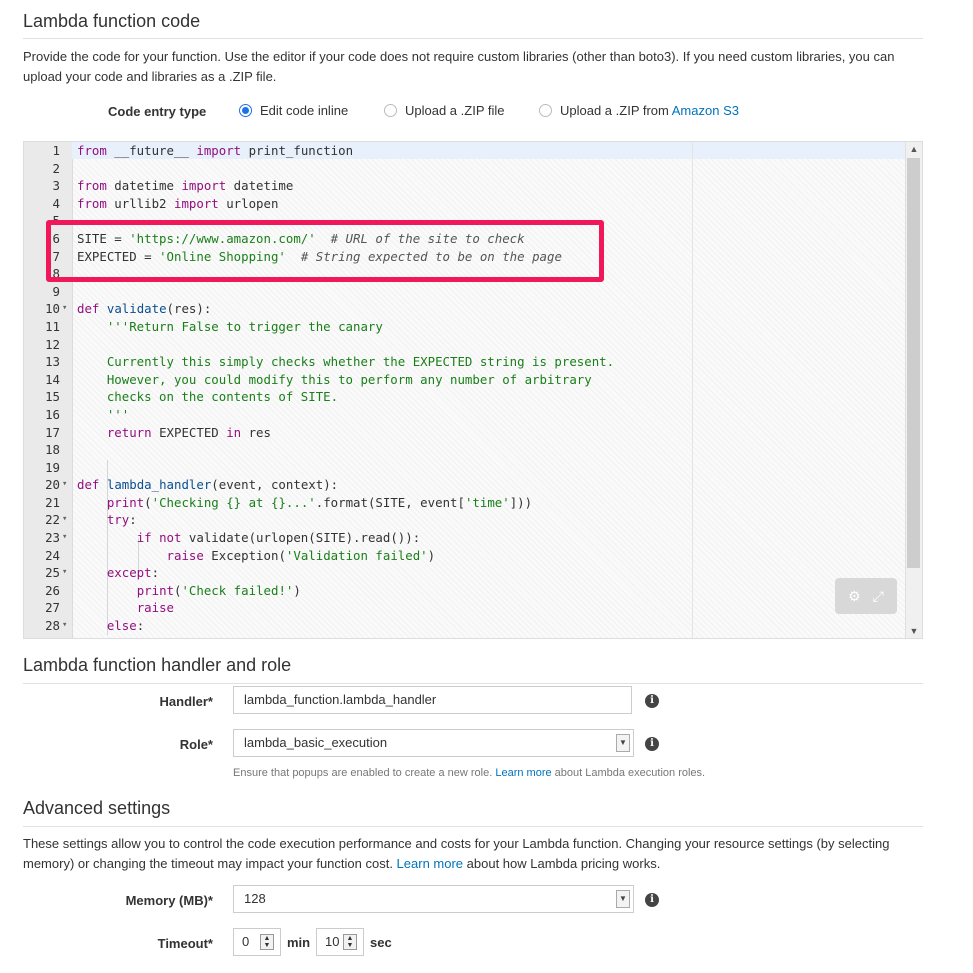 The image size is (973, 973). What do you see at coordinates (56, 168) in the screenshot?
I see `line-number: 2` at bounding box center [56, 168].